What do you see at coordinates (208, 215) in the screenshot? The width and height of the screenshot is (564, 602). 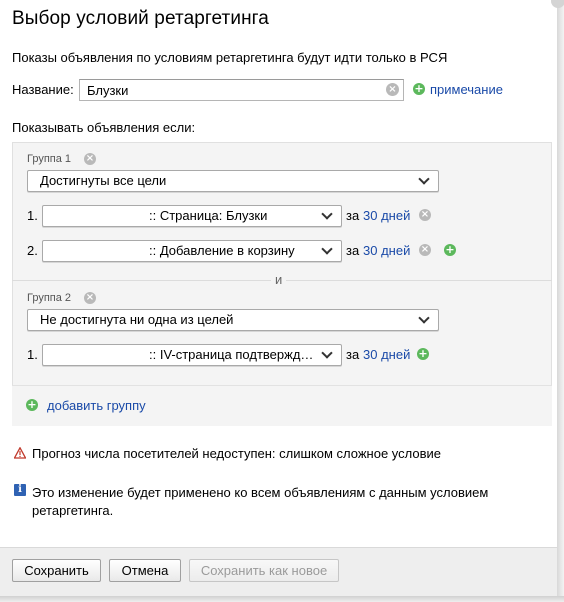 I see `goal-name: :: Страница: Блузки` at bounding box center [208, 215].